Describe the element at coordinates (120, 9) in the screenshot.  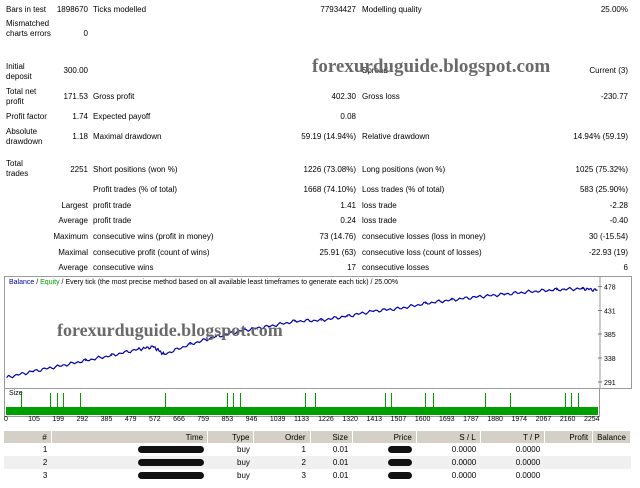
I see `ticks-label: Ticks modelled` at that location.